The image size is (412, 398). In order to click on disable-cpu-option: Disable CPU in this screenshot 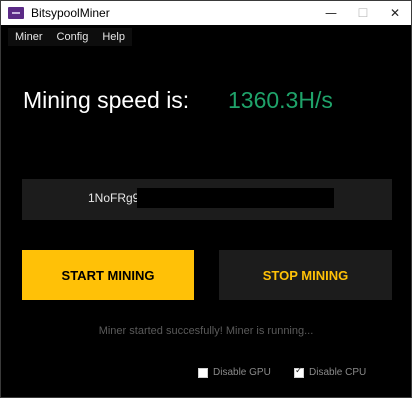, I will do `click(330, 372)`.